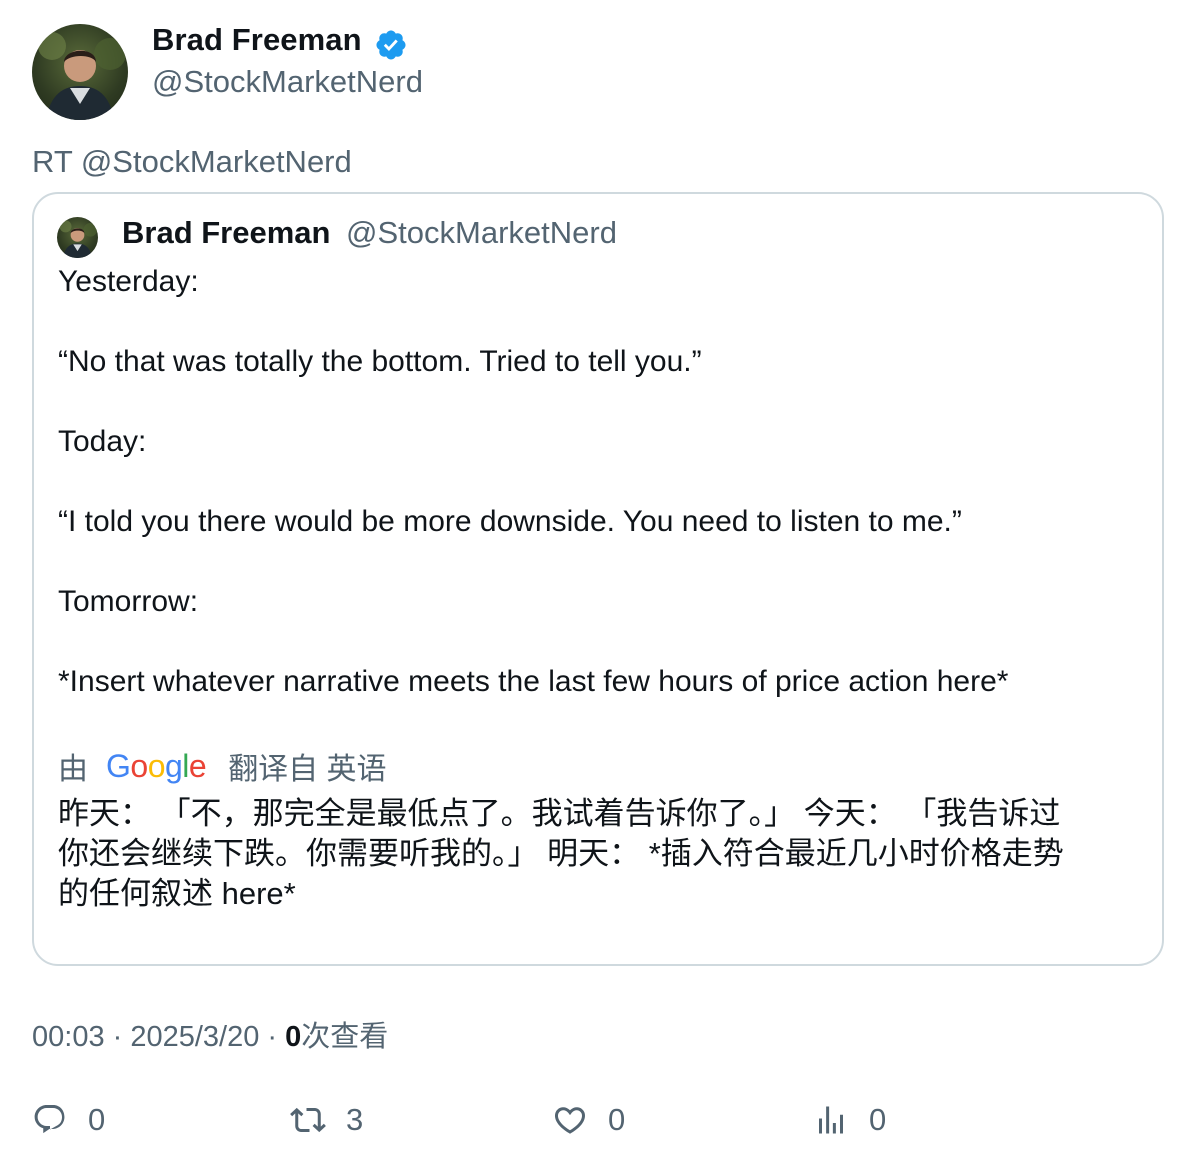 The height and width of the screenshot is (1166, 1196). I want to click on reply-count: 0, so click(97, 1119).